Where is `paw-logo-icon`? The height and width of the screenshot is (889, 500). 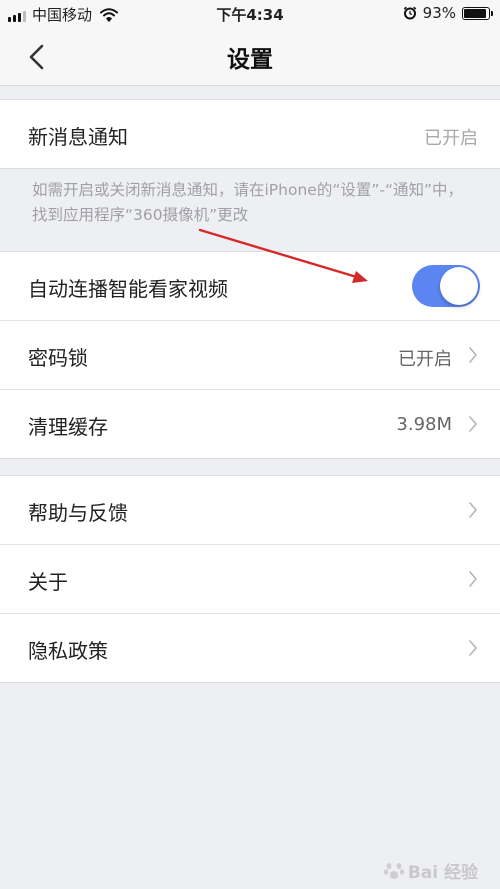
paw-logo-icon is located at coordinates (394, 870).